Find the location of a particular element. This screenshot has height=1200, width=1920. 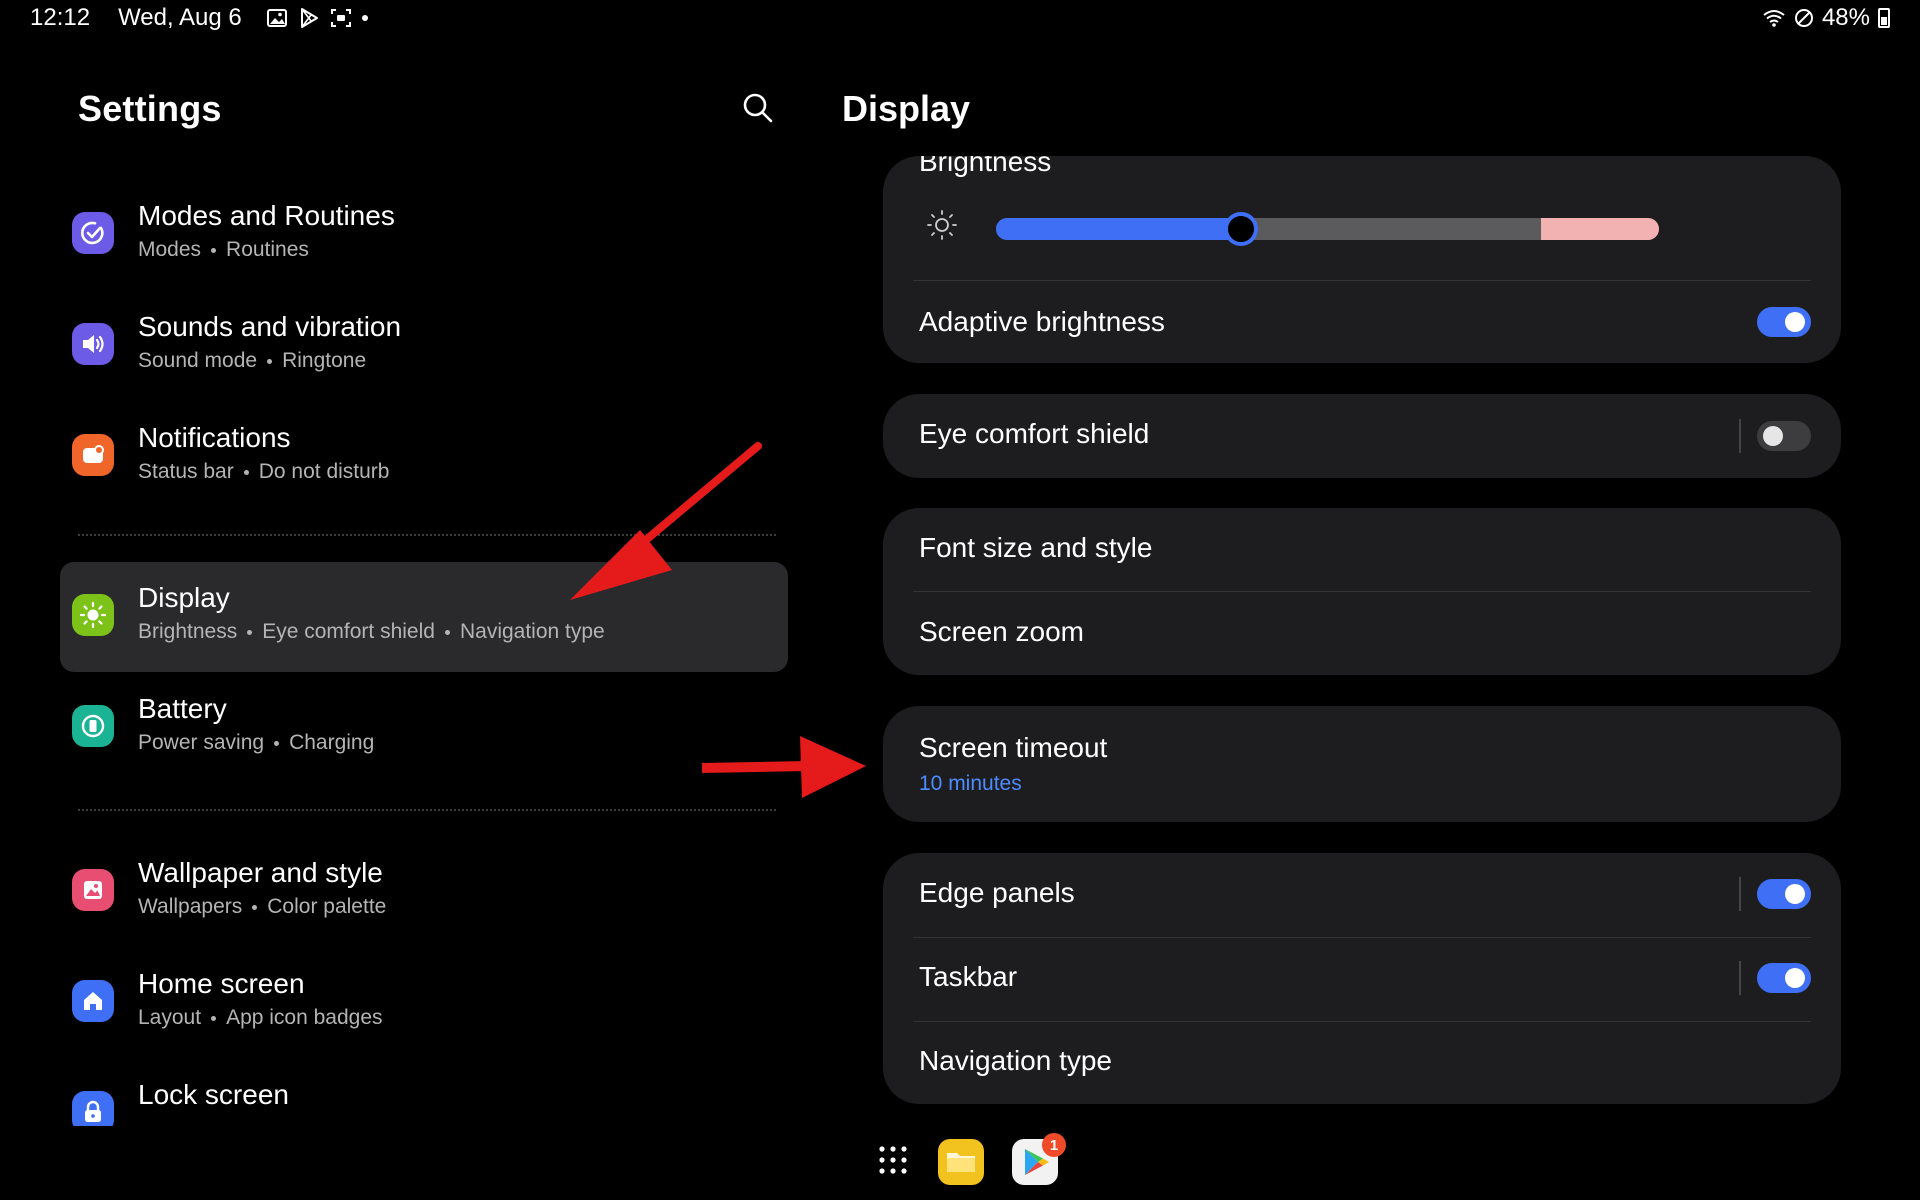

brightness-extra-range is located at coordinates (1600, 229).